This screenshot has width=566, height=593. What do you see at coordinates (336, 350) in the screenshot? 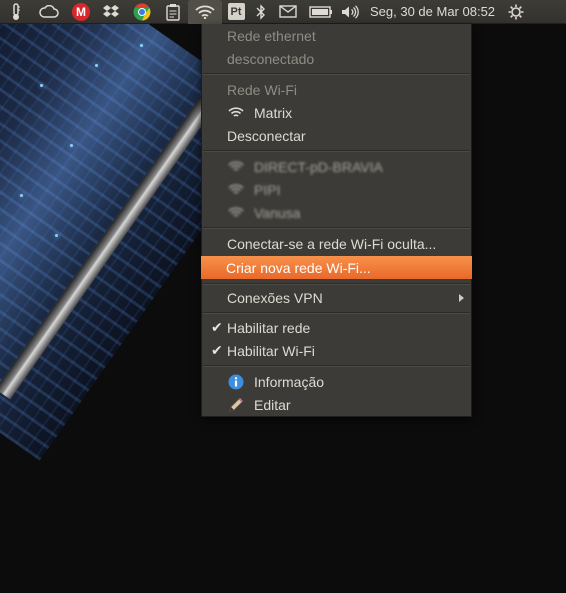
I see `enable-wifi-item: ✔ Habilitar Wi-Fi` at bounding box center [336, 350].